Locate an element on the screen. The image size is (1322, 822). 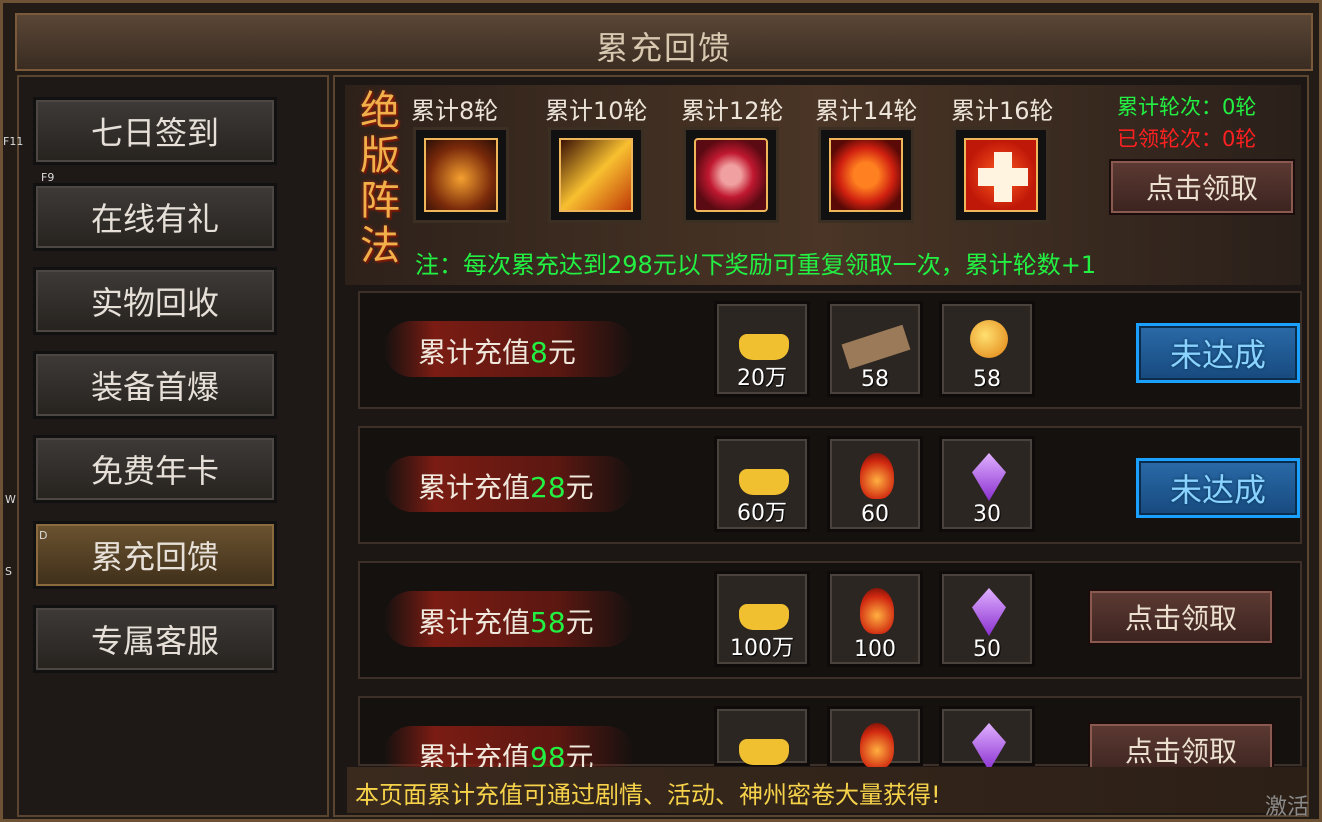
fire-orb-icon is located at coordinates (866, 175).